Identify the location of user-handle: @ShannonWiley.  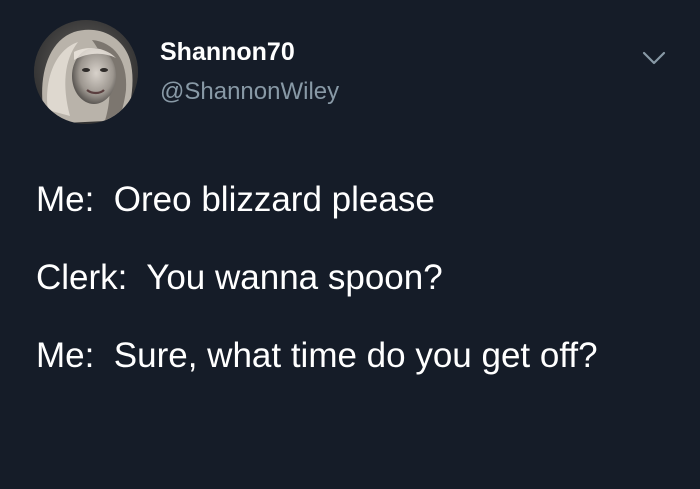
(249, 92).